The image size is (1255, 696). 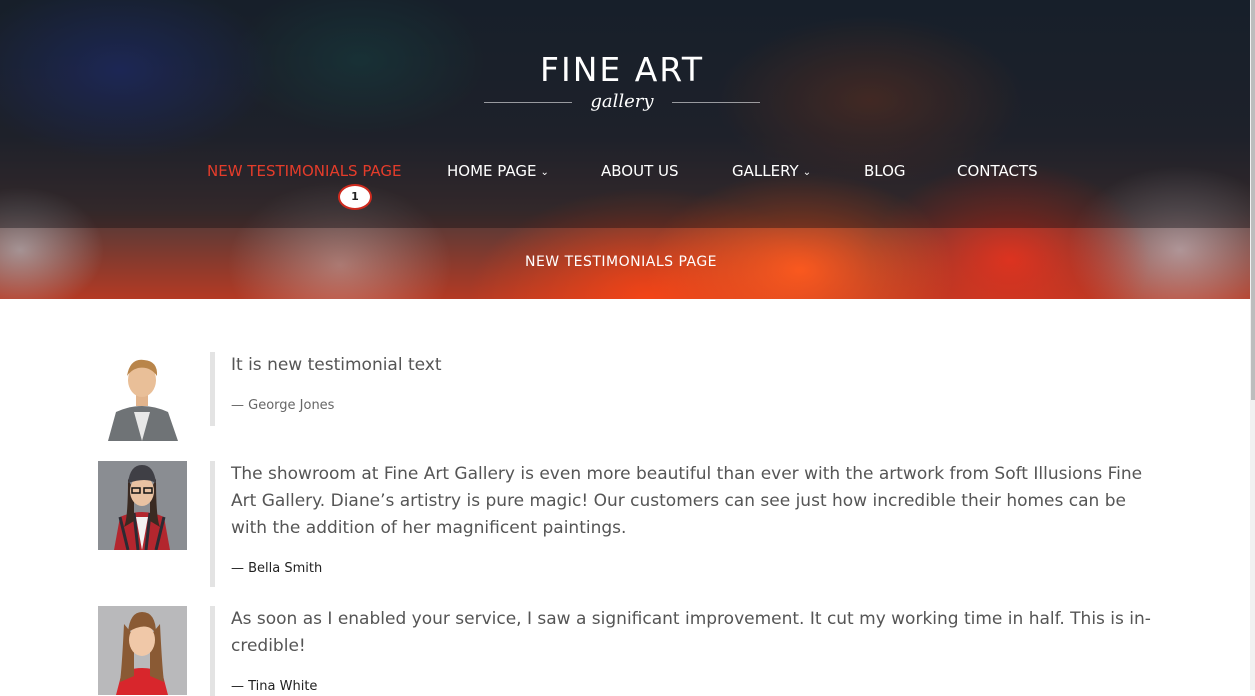 What do you see at coordinates (621, 69) in the screenshot?
I see `logo-title: FINE ART` at bounding box center [621, 69].